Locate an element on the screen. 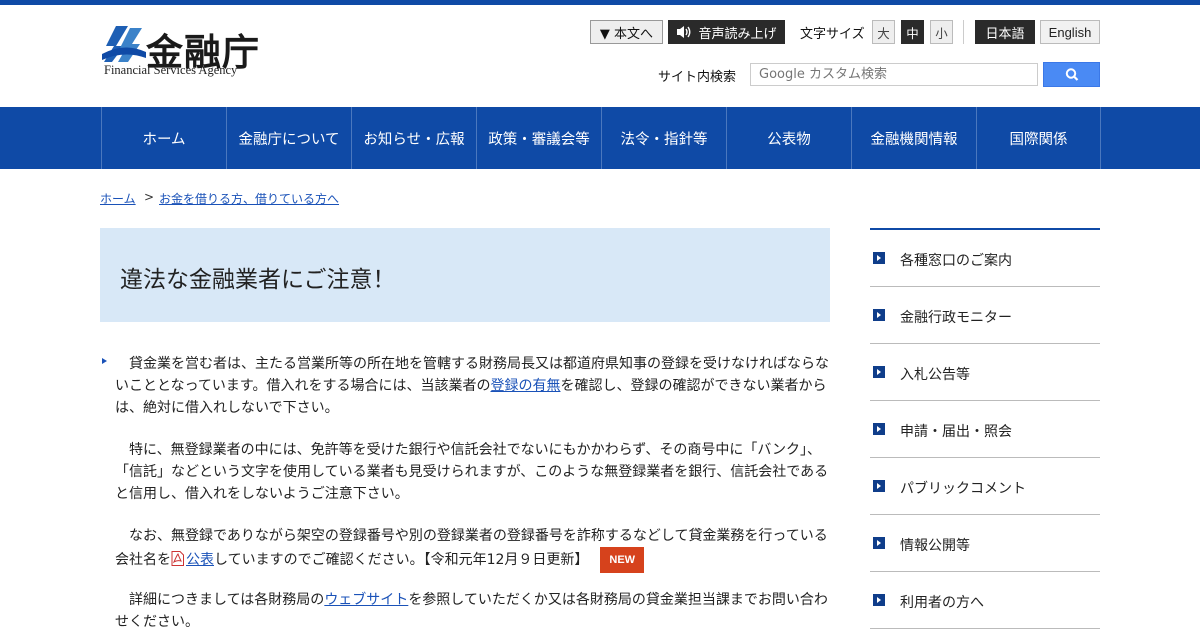  bullet-icon is located at coordinates (104, 361).